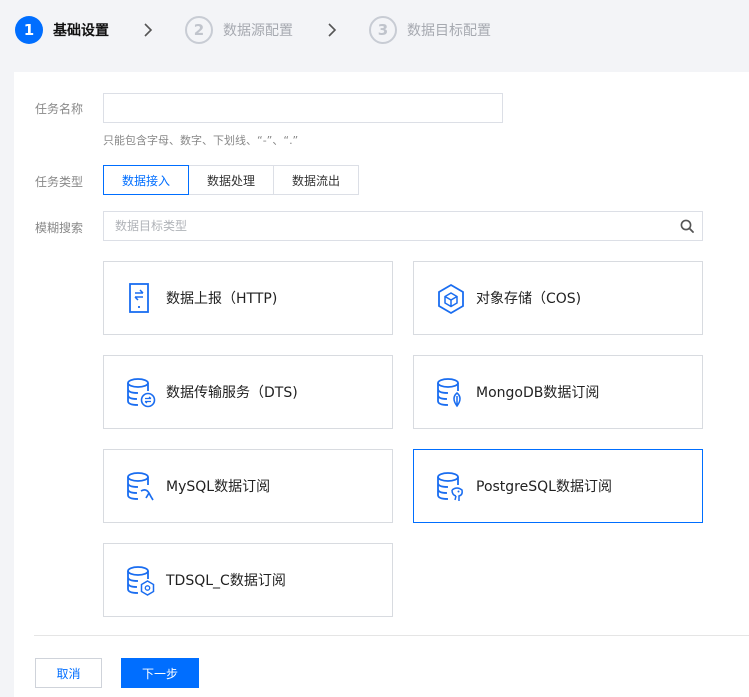 This screenshot has width=749, height=697. I want to click on target-card-postgresql: PostgreSQL数据订阅, so click(558, 486).